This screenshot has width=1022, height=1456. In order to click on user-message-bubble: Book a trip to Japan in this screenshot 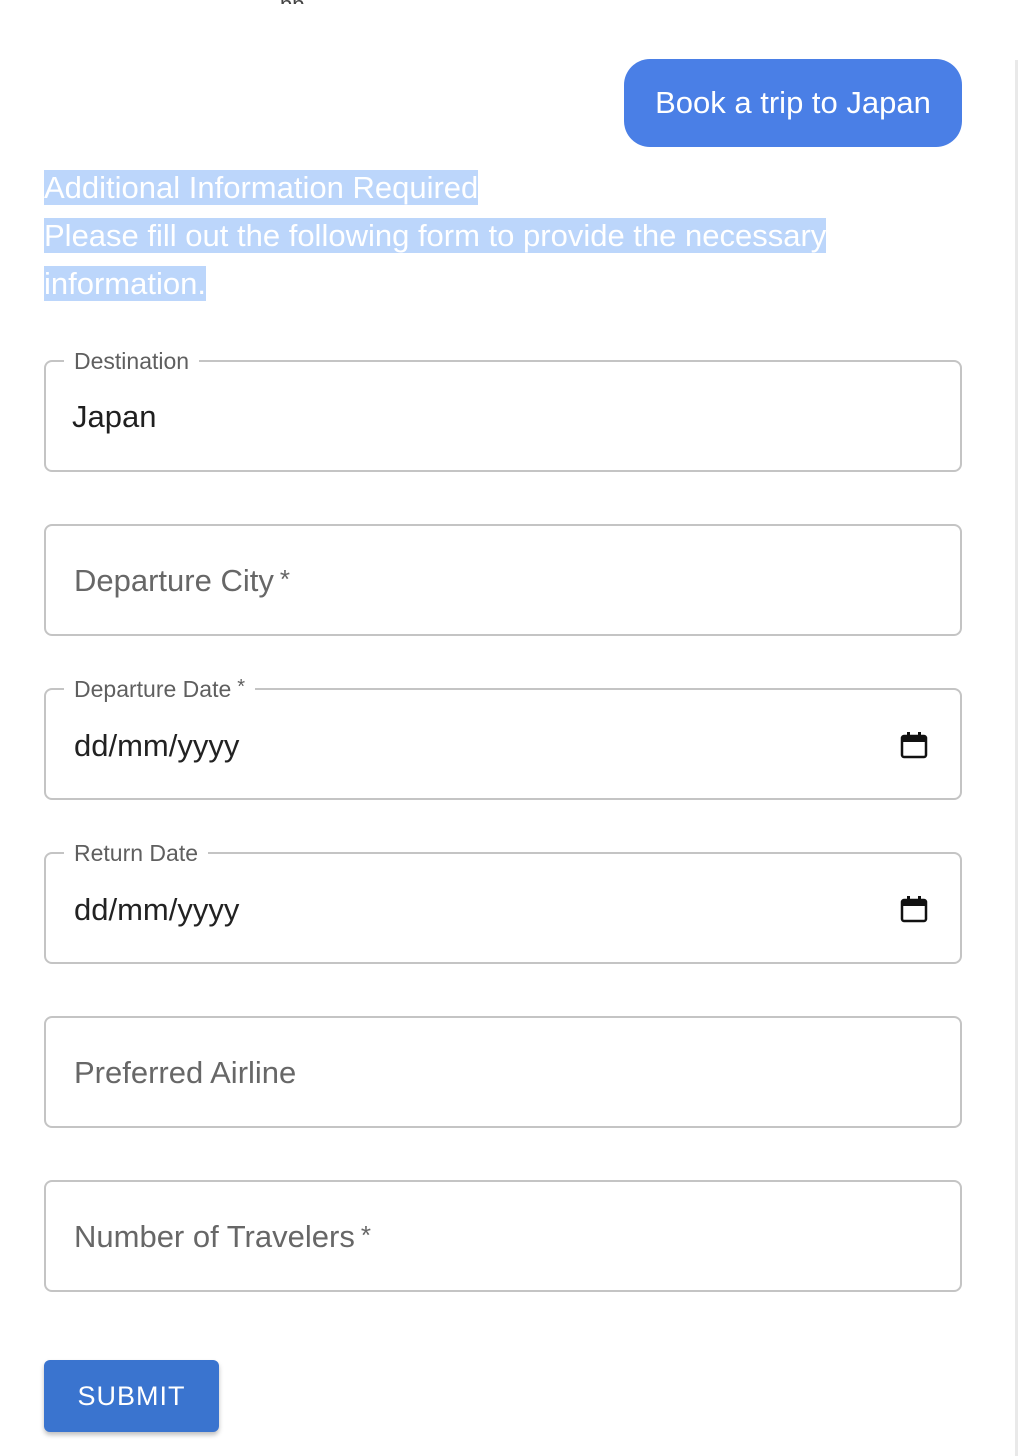, I will do `click(793, 103)`.